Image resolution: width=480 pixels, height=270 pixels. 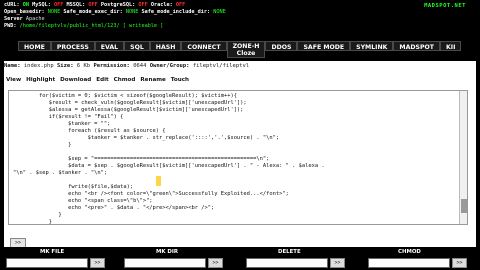 What do you see at coordinates (83, 66) in the screenshot?
I see `file-size: 6 Kb` at bounding box center [83, 66].